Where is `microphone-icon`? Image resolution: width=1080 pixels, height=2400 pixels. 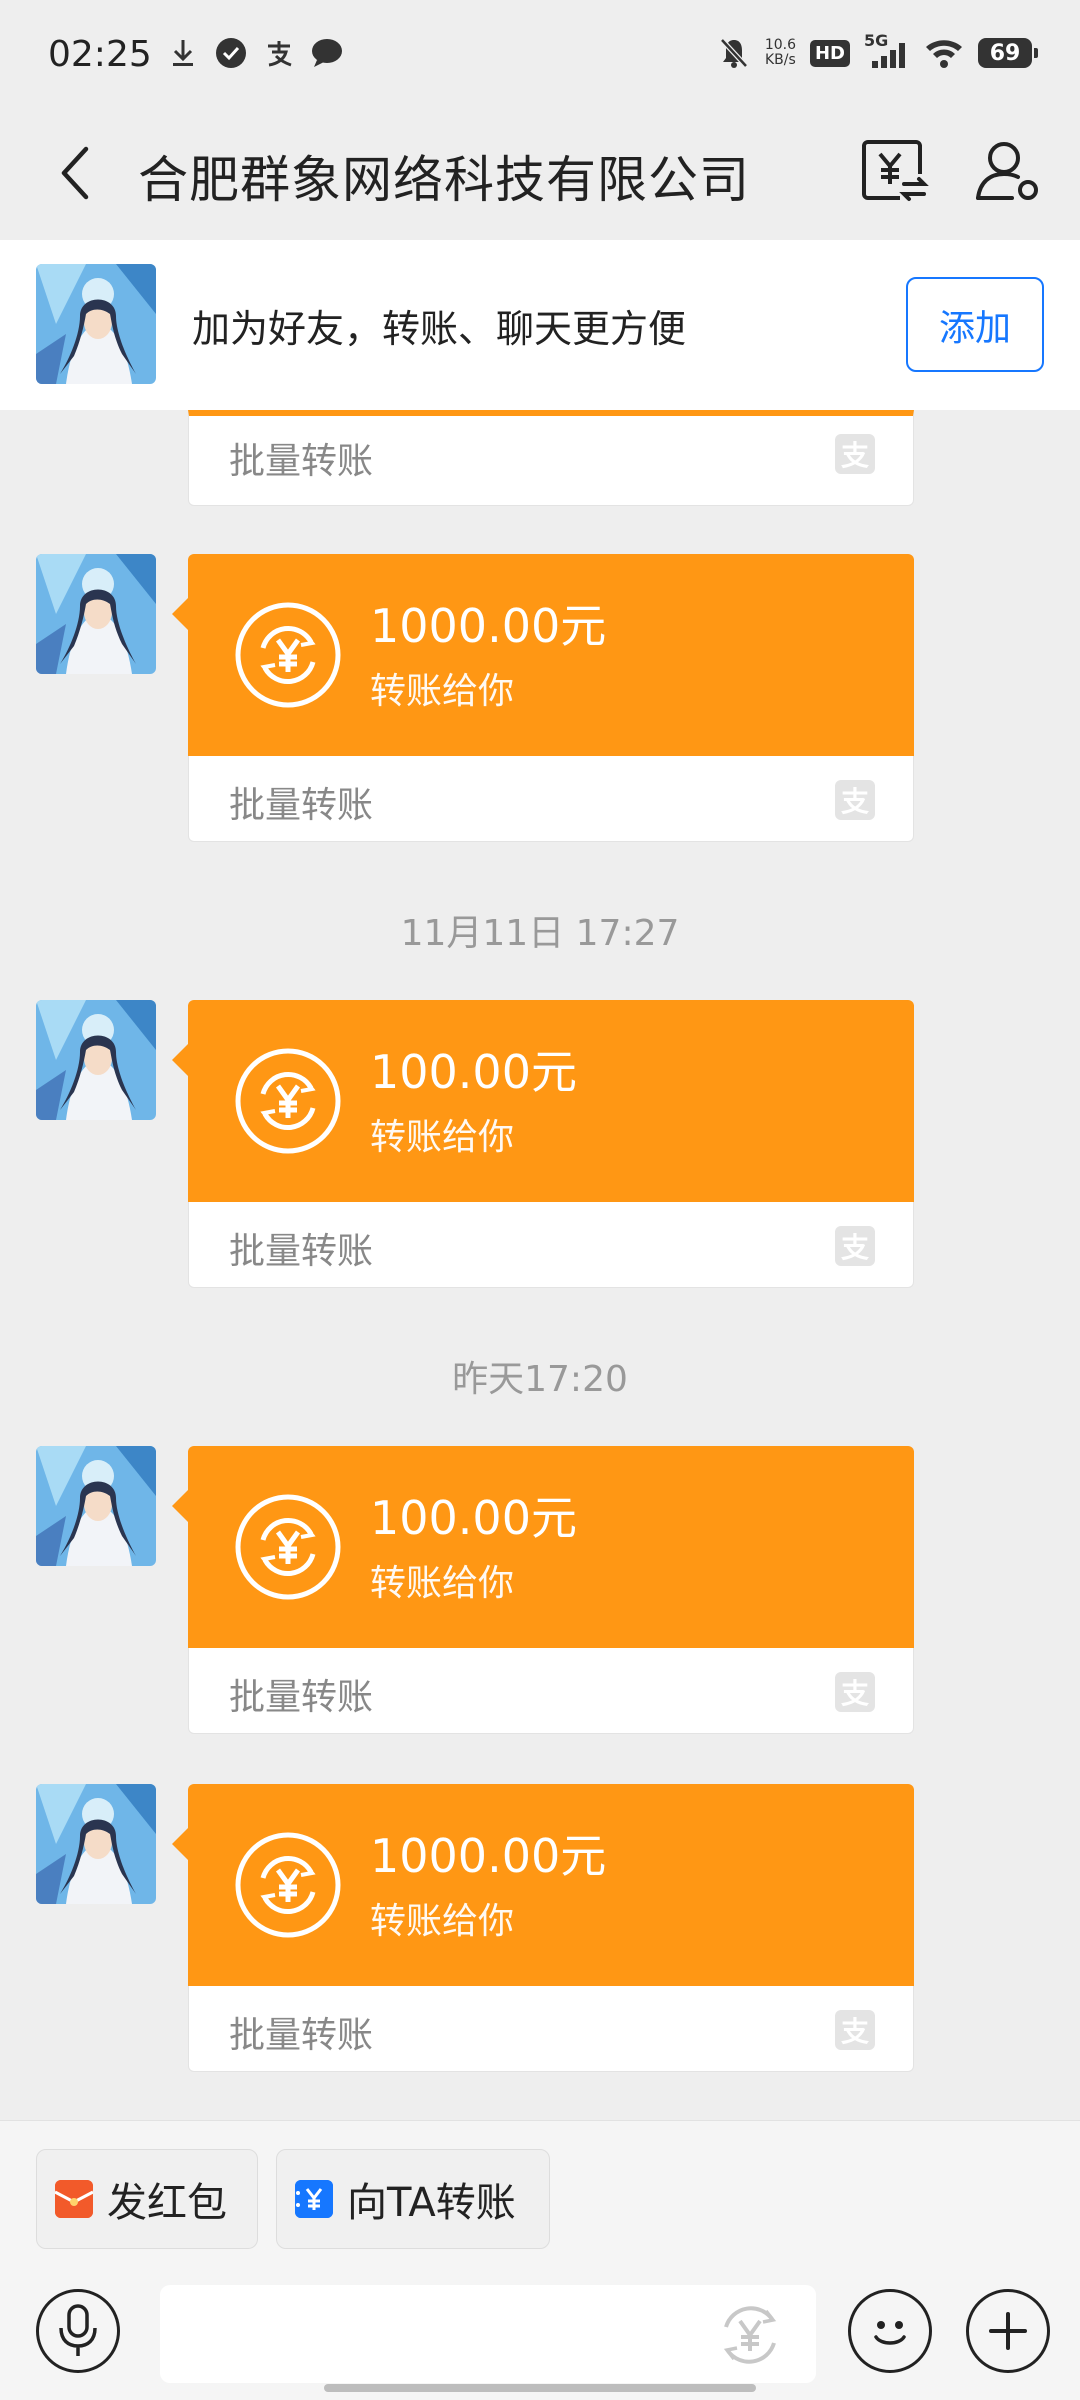 microphone-icon is located at coordinates (78, 2330).